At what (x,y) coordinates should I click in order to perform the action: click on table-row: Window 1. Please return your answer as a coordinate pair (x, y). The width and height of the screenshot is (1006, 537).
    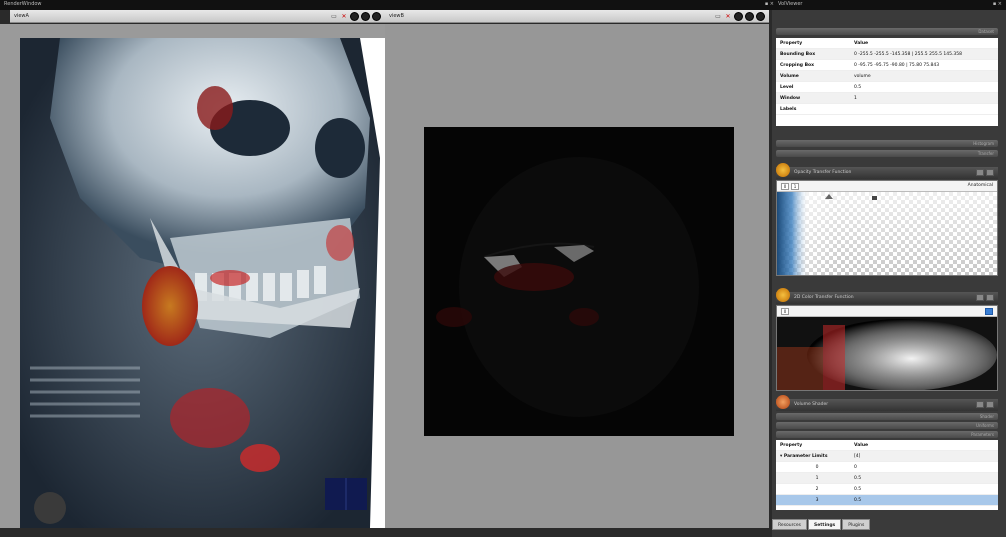
    Looking at the image, I should click on (887, 98).